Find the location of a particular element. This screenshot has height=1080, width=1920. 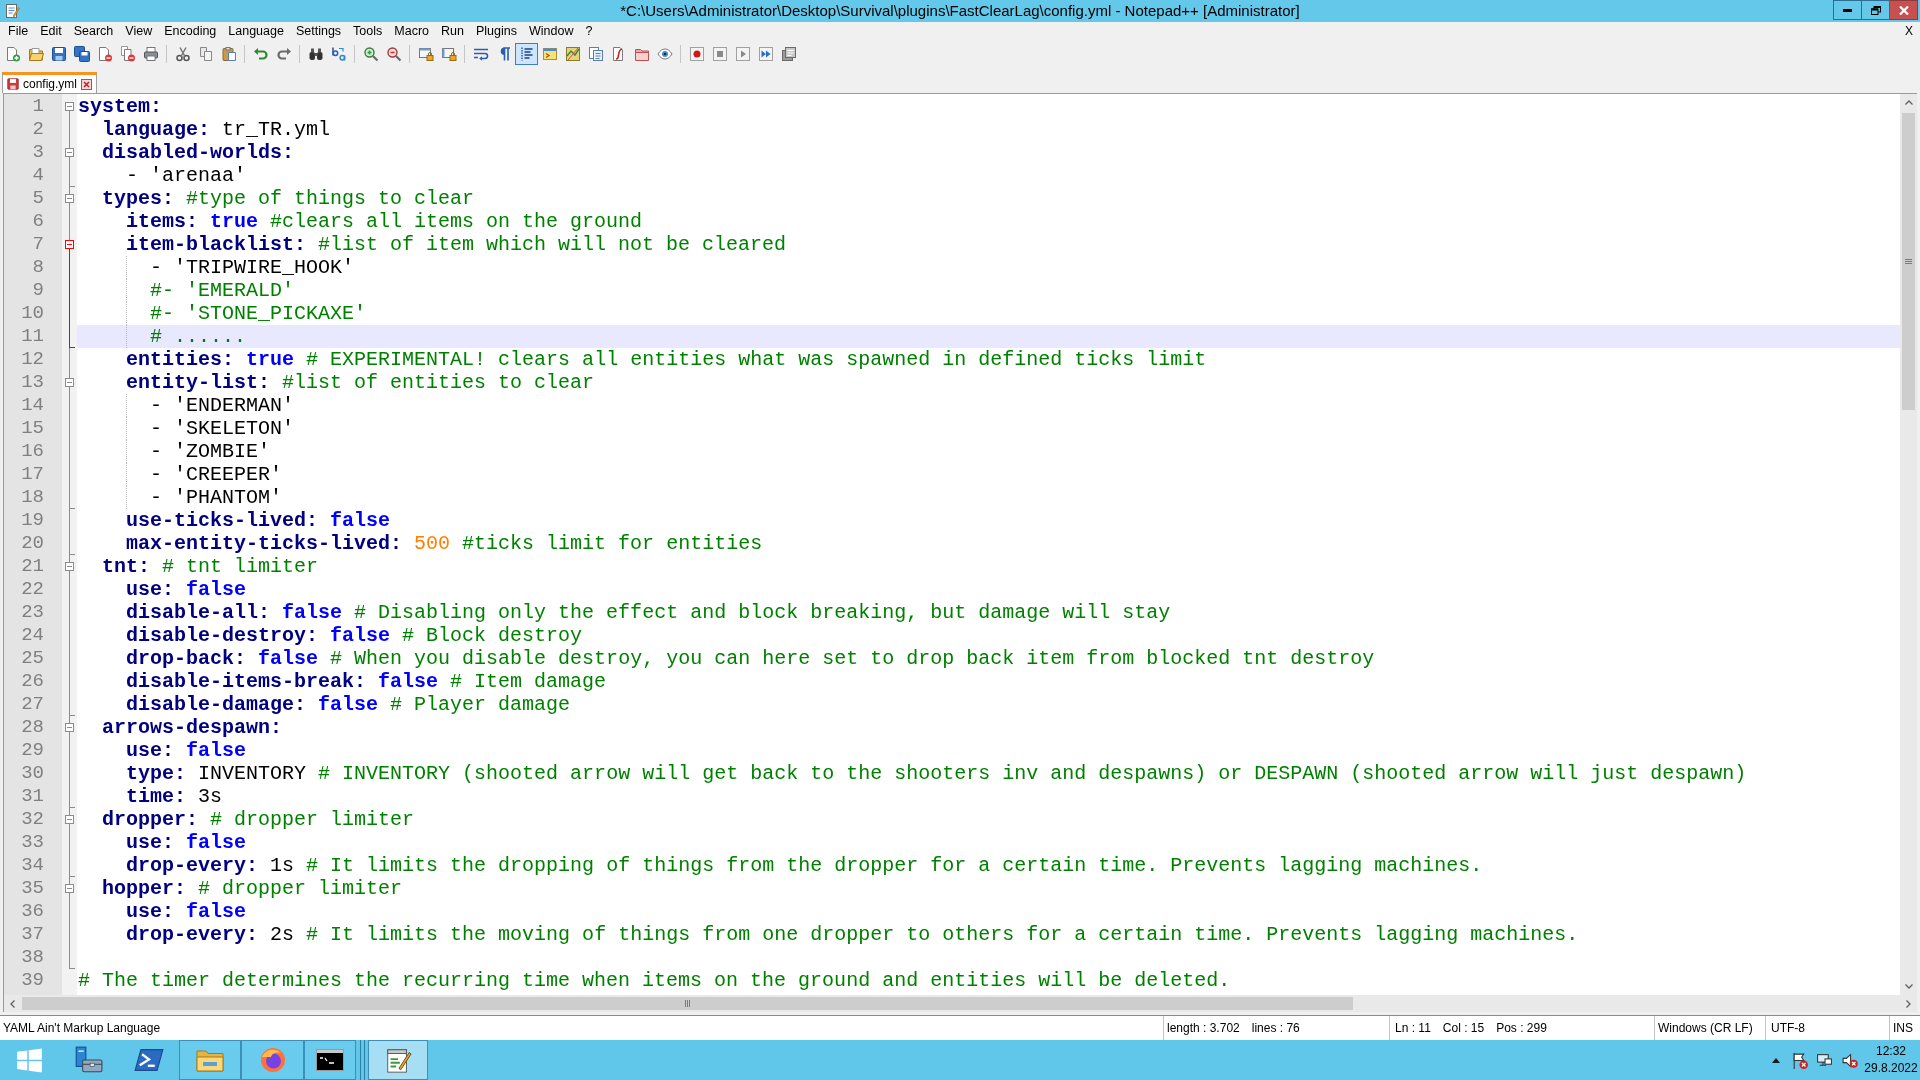

code-line: # The timer determines the recurring time when items on the ground and entities will be deleted. is located at coordinates (654, 980).